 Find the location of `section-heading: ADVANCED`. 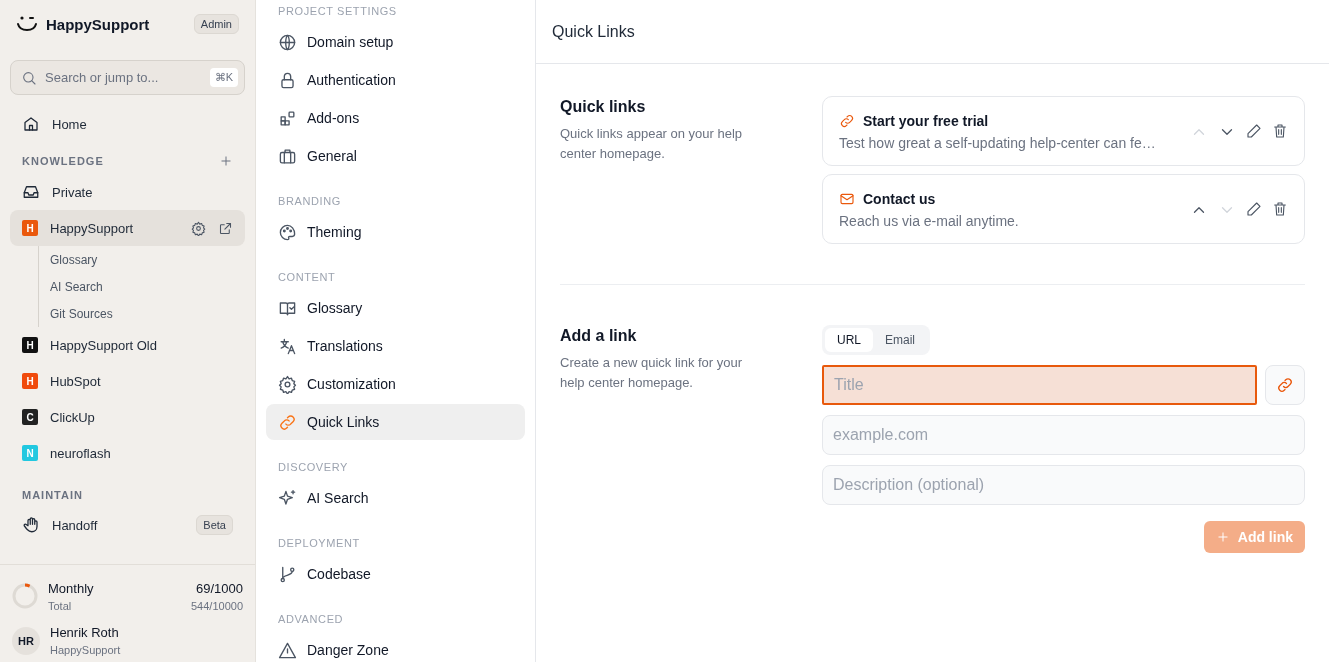

section-heading: ADVANCED is located at coordinates (311, 619).